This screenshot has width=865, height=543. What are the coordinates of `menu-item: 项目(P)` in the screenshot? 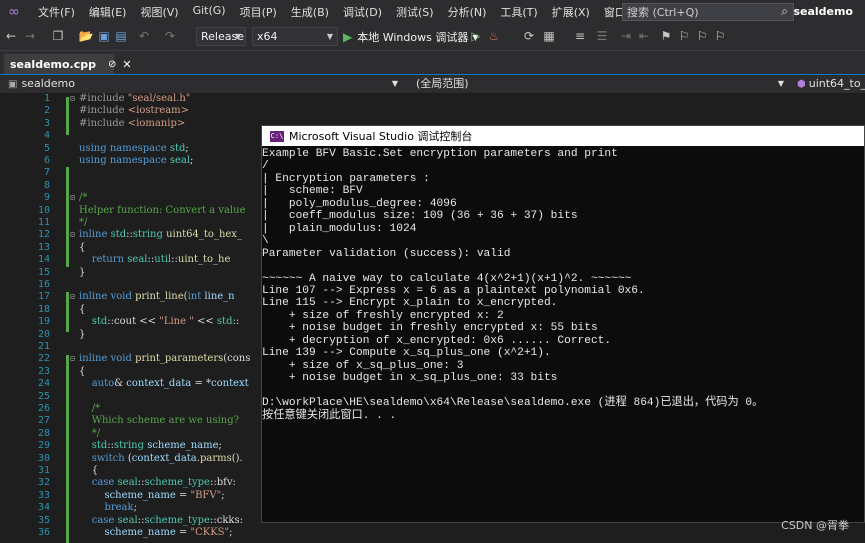 It's located at (258, 12).